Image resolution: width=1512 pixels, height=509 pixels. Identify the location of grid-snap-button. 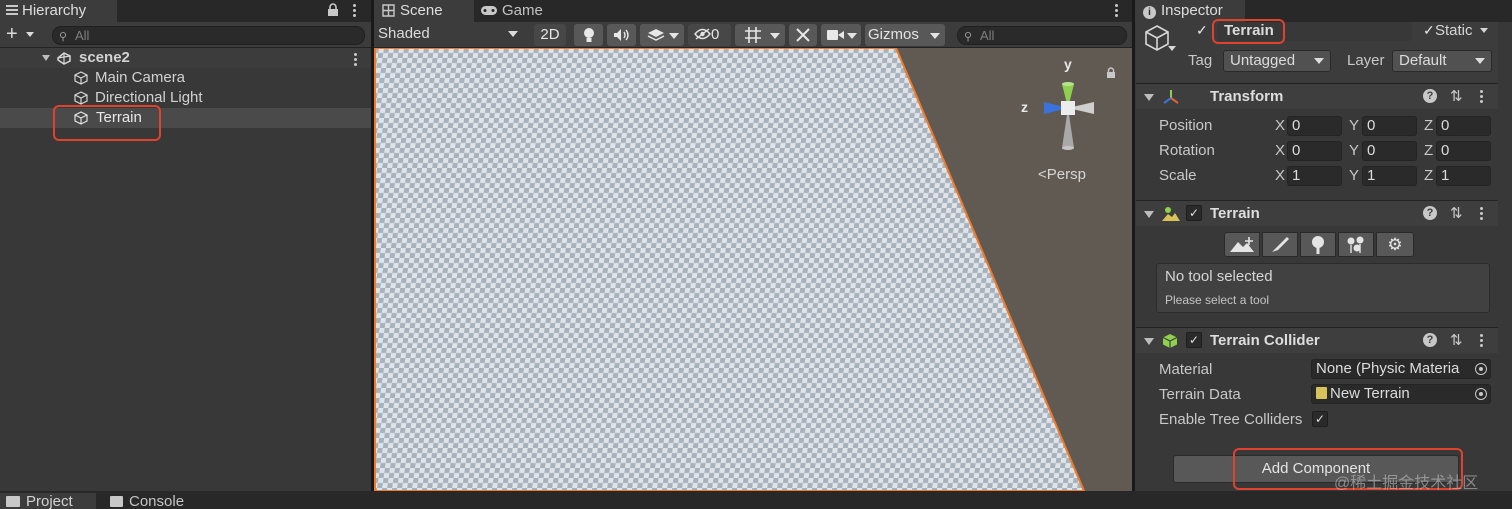
(760, 35).